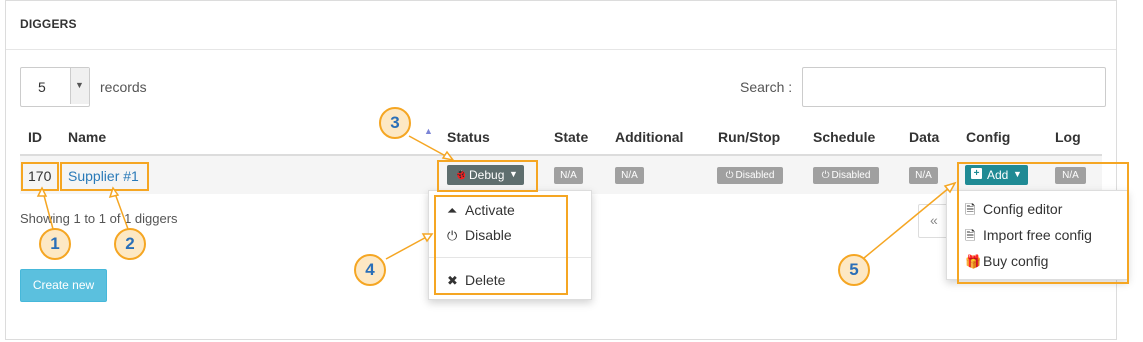 The height and width of the screenshot is (342, 1143). What do you see at coordinates (55, 244) in the screenshot?
I see `callout-1: 1` at bounding box center [55, 244].